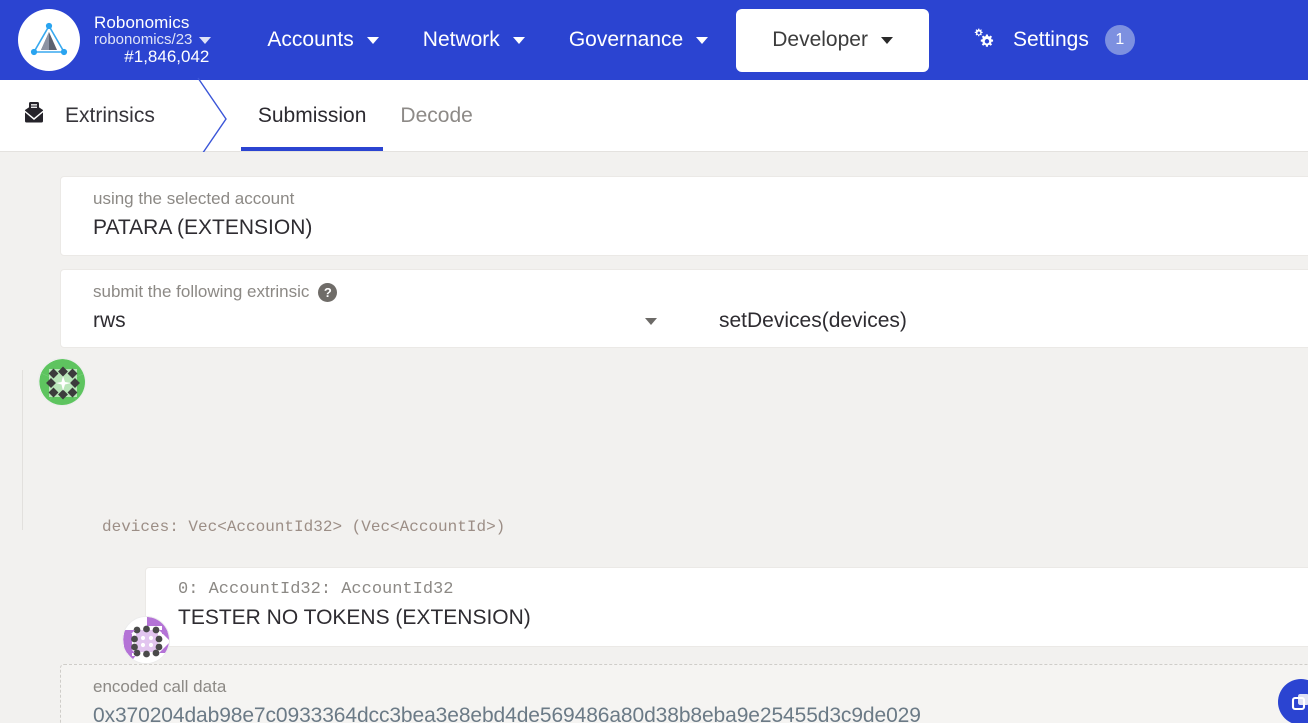 The height and width of the screenshot is (723, 1308). What do you see at coordinates (49, 40) in the screenshot?
I see `robonomics-triangle-logo-icon` at bounding box center [49, 40].